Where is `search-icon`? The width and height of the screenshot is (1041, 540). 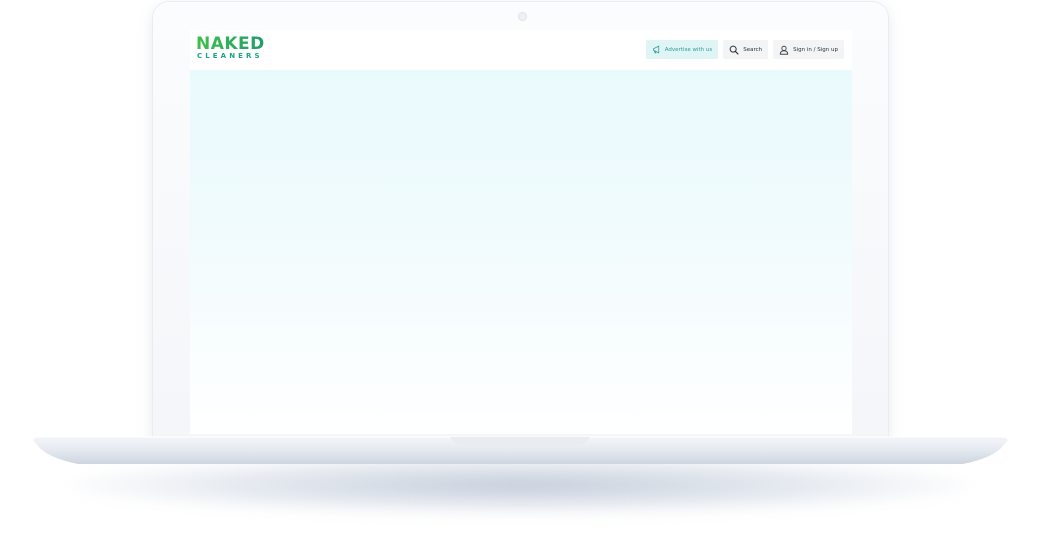 search-icon is located at coordinates (734, 50).